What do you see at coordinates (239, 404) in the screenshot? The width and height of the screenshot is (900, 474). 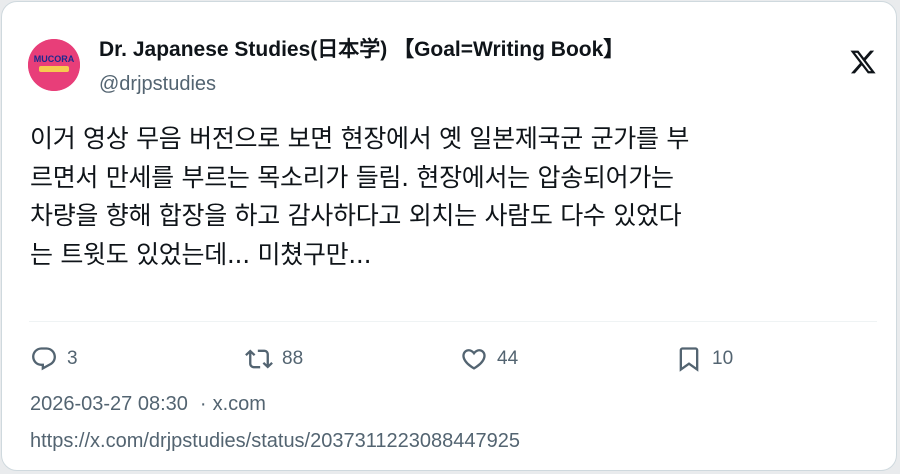 I see `source-link: x.com` at bounding box center [239, 404].